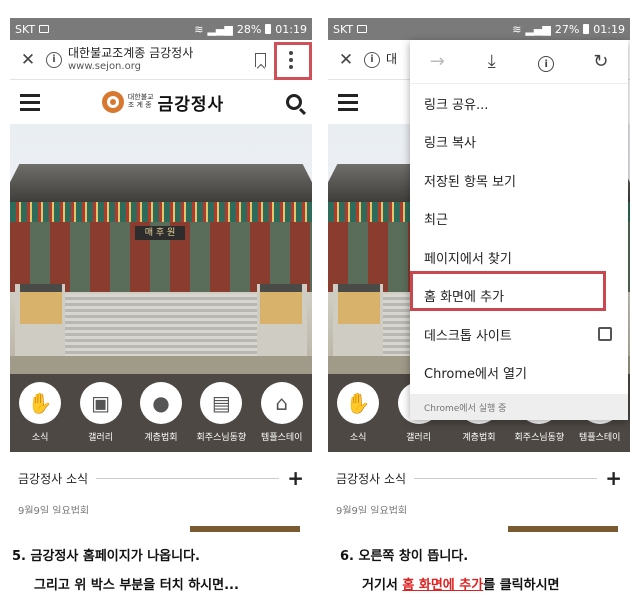  I want to click on desktop-site-checkbox, so click(605, 334).